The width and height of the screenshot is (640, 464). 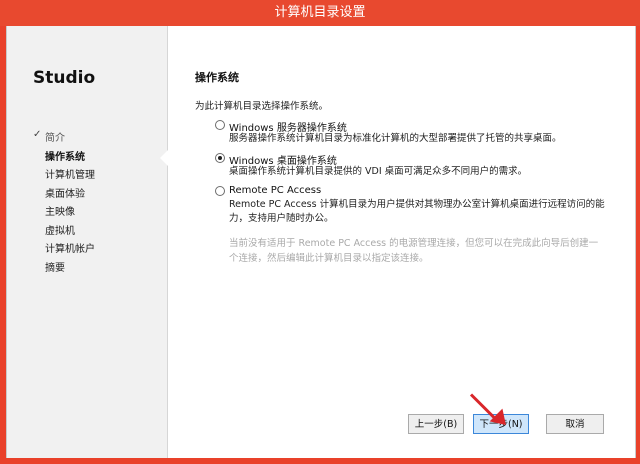 What do you see at coordinates (164, 158) in the screenshot?
I see `current-step-pointer` at bounding box center [164, 158].